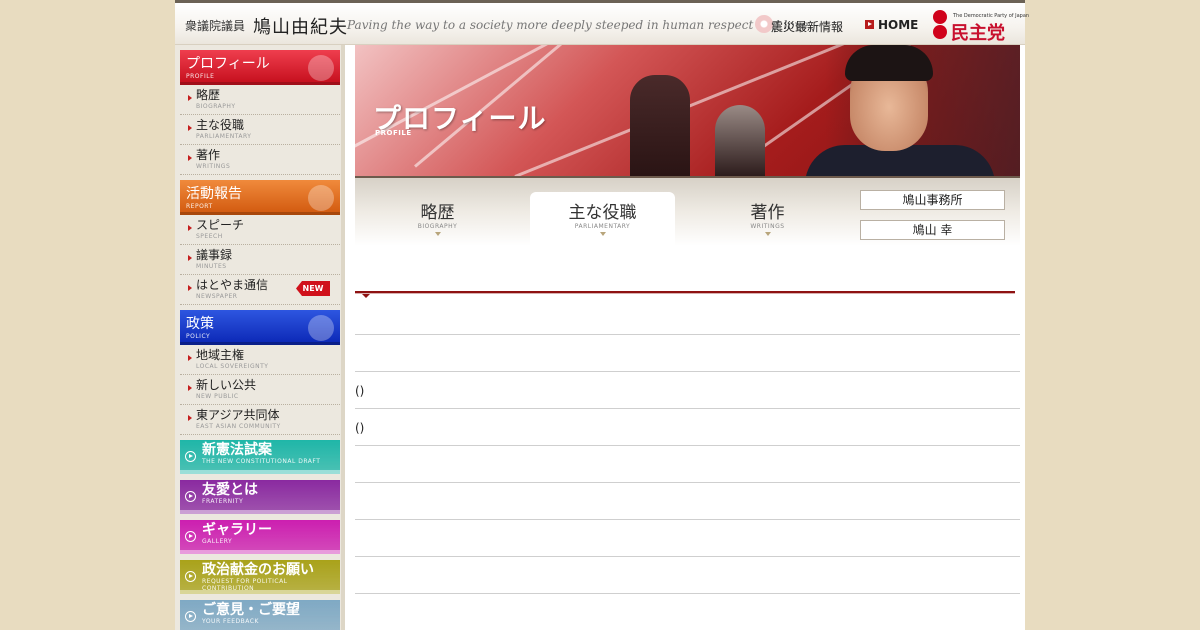  I want to click on banner-gallery: ギャラリー GALLERY, so click(260, 537).